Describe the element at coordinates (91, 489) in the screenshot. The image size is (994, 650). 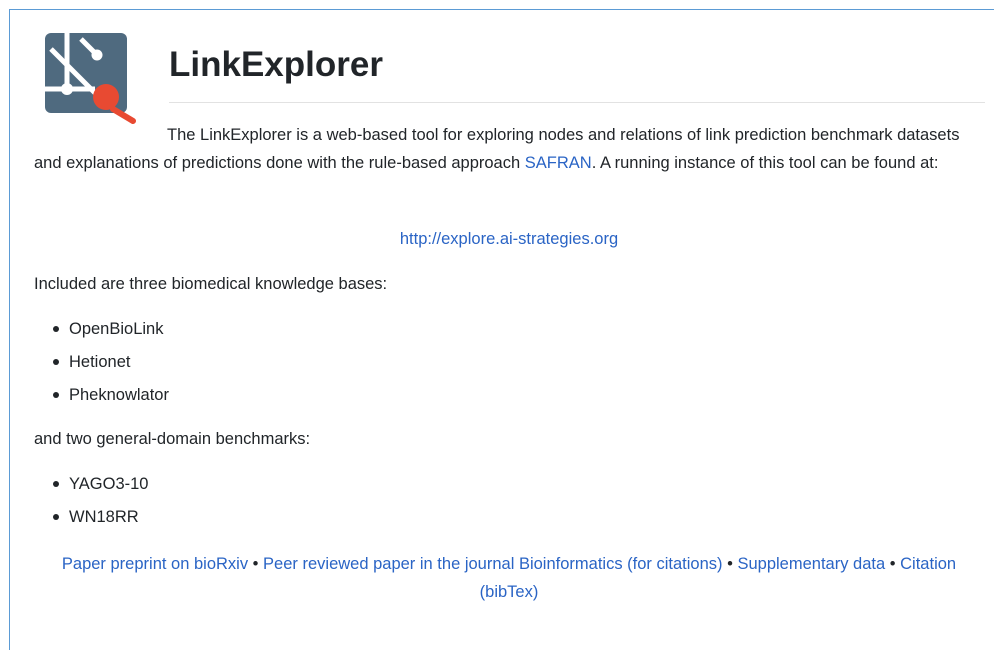
I see `list-item: YAGO3-10` at that location.